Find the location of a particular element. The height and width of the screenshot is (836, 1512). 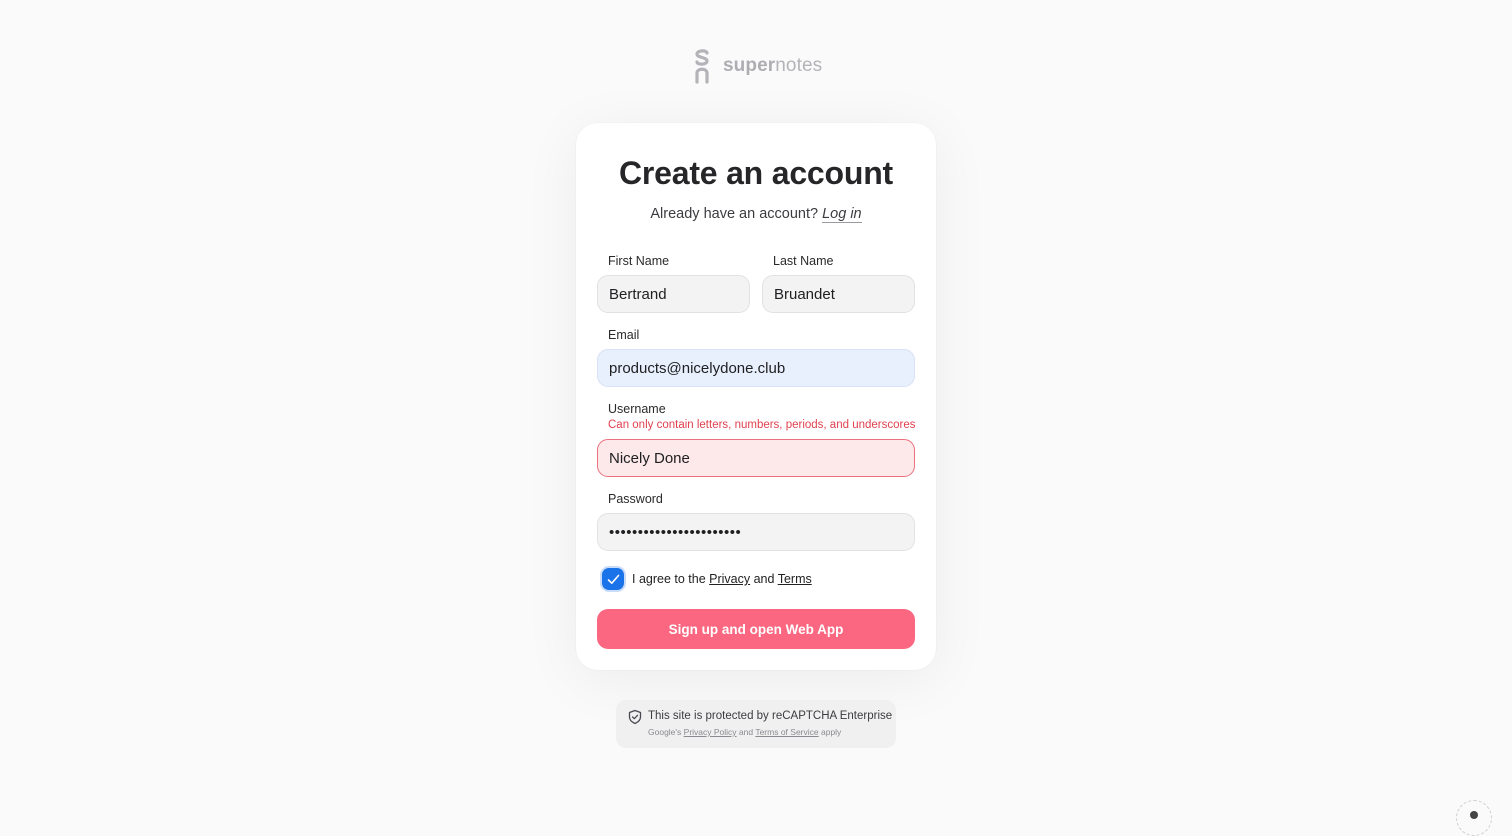

email-field is located at coordinates (756, 368).